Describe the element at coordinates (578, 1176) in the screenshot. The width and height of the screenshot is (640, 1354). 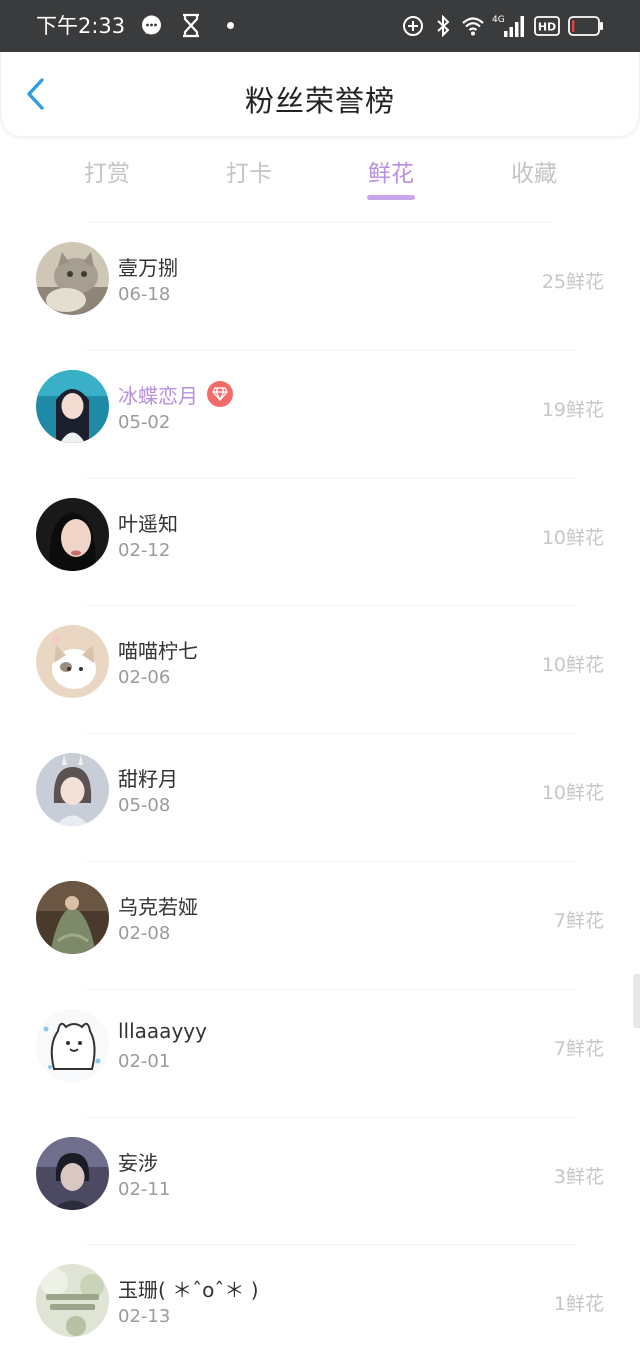
I see `flower-count: 3鲜花` at that location.